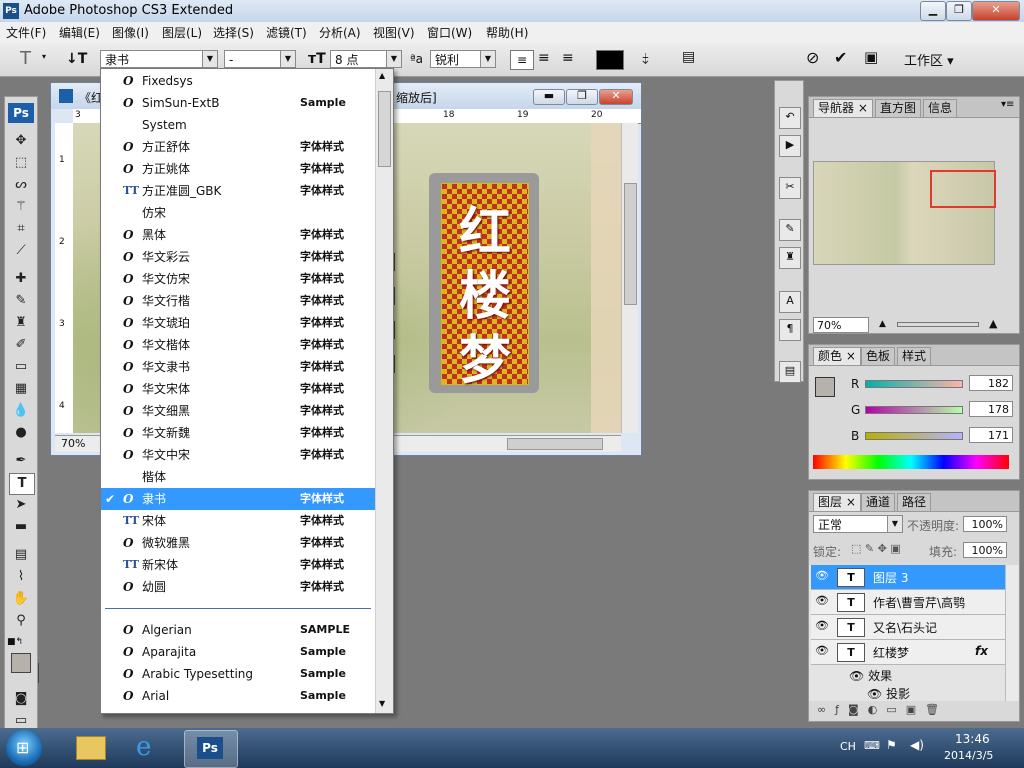  Describe the element at coordinates (21, 163) in the screenshot. I see `marquee-tool-icon: ⬚` at that location.